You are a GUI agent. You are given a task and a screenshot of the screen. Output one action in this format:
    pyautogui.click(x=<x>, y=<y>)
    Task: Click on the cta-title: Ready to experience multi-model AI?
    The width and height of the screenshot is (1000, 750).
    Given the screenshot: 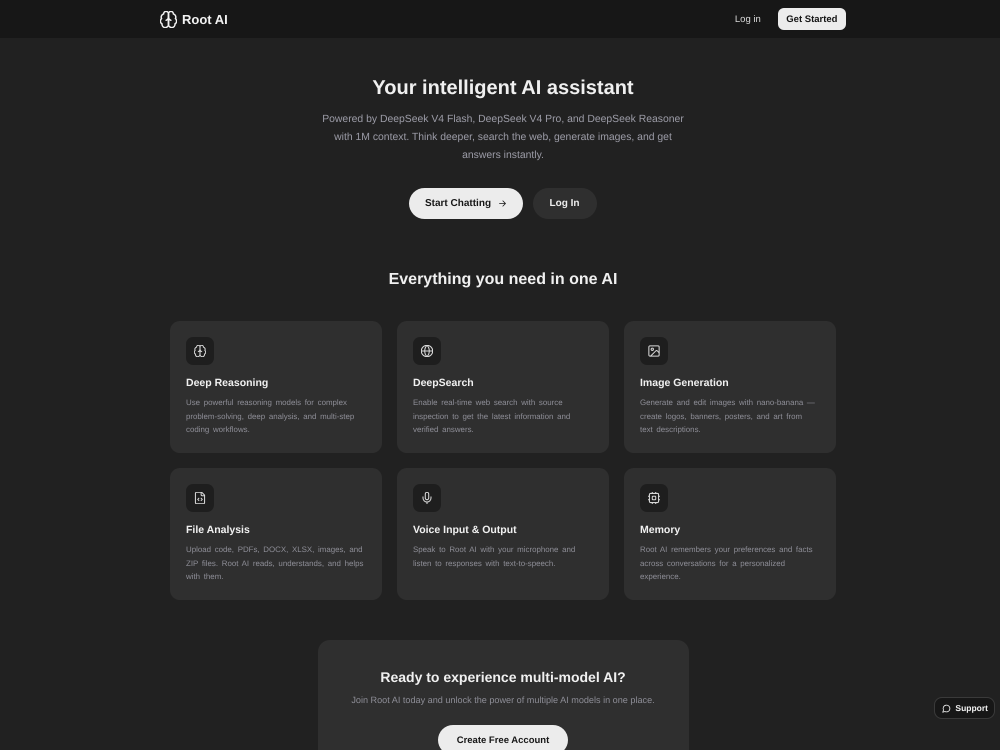 What is the action you would take?
    pyautogui.click(x=503, y=677)
    